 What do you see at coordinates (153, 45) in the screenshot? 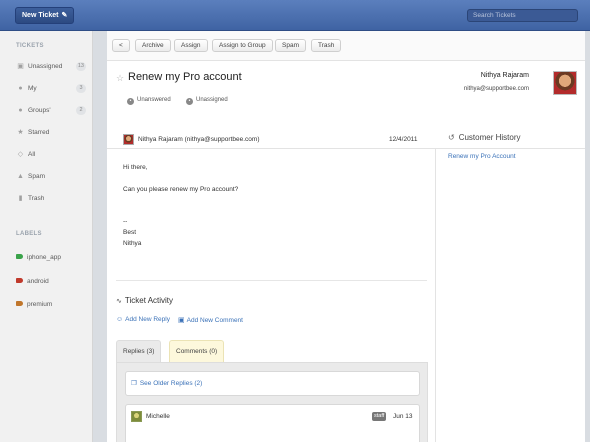
I see `archive-button: Archive` at bounding box center [153, 45].